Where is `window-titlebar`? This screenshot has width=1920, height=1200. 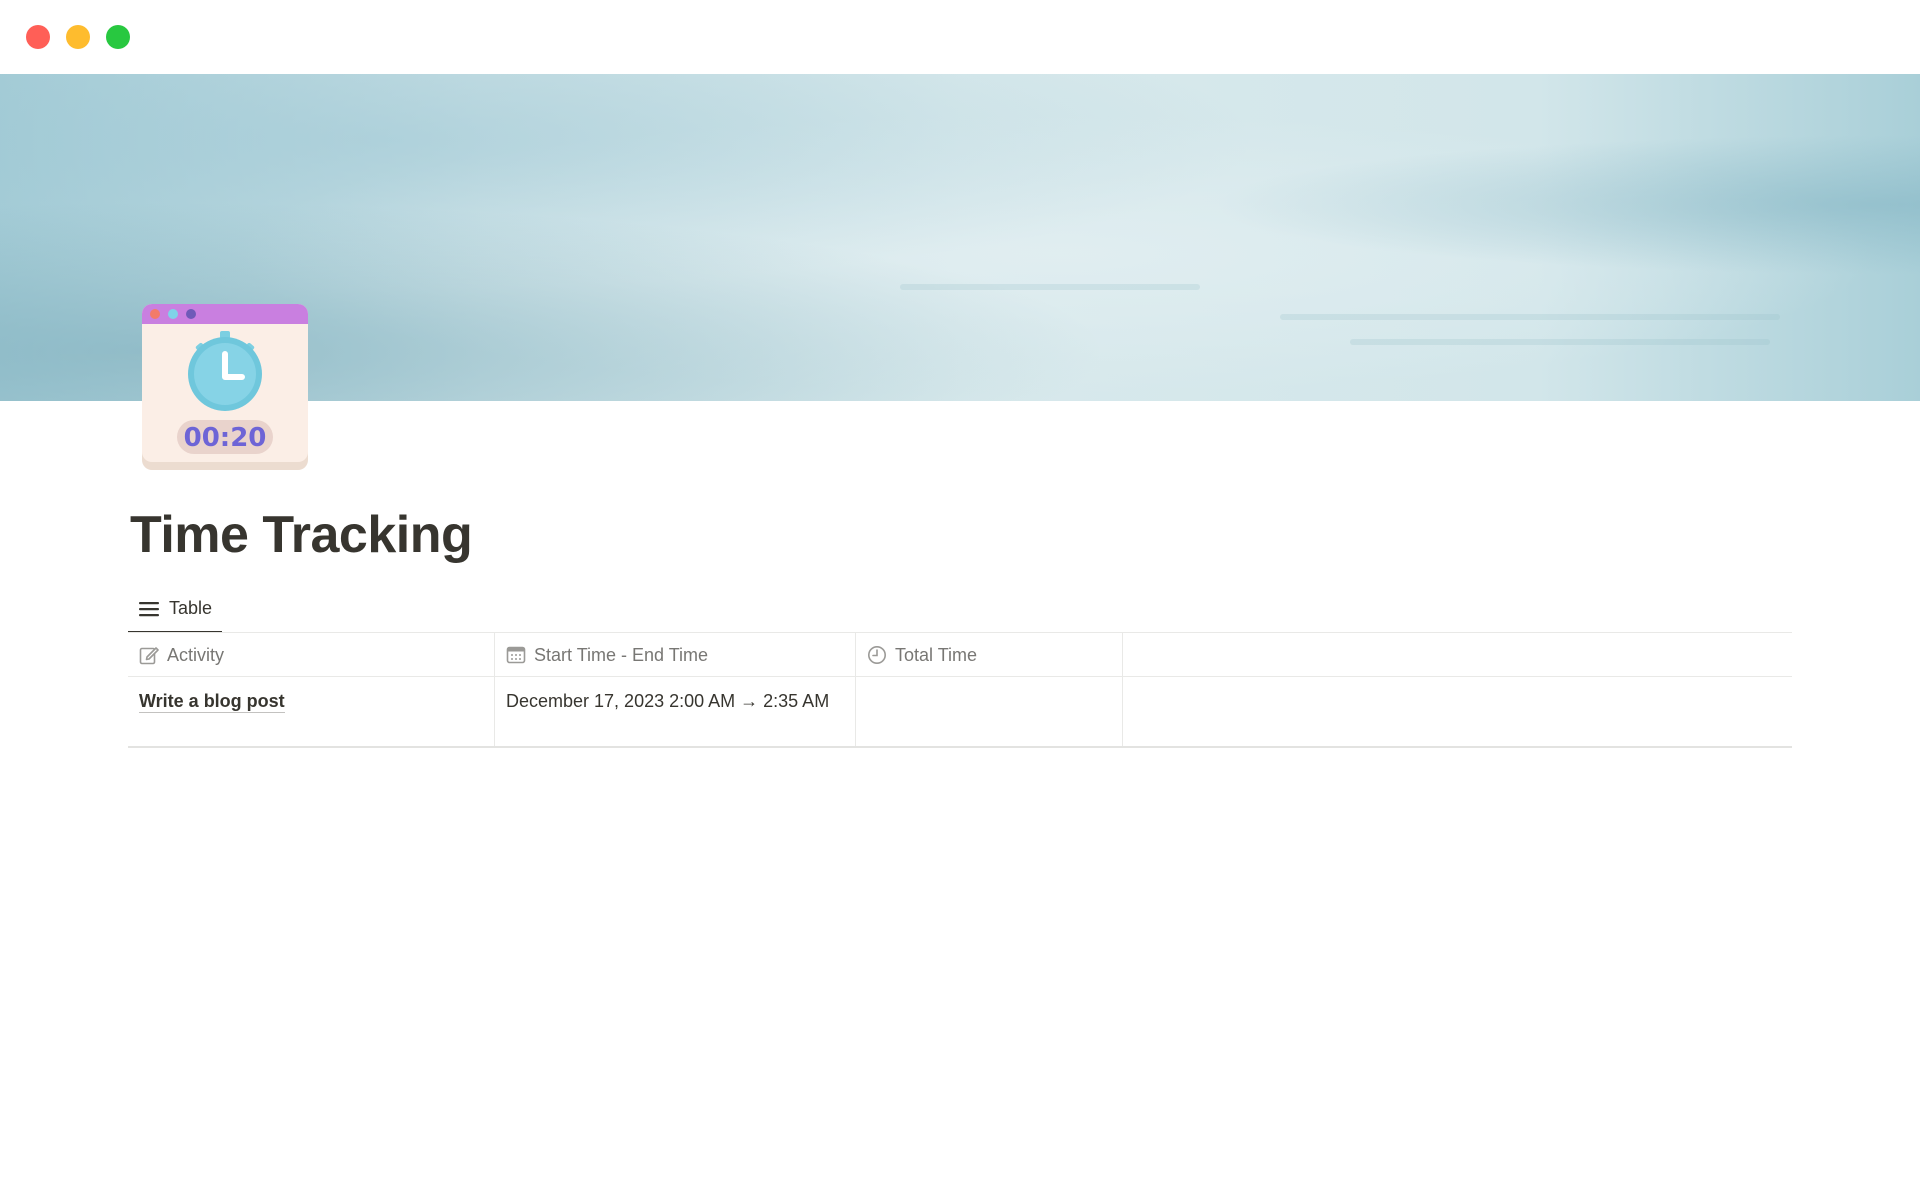
window-titlebar is located at coordinates (960, 37).